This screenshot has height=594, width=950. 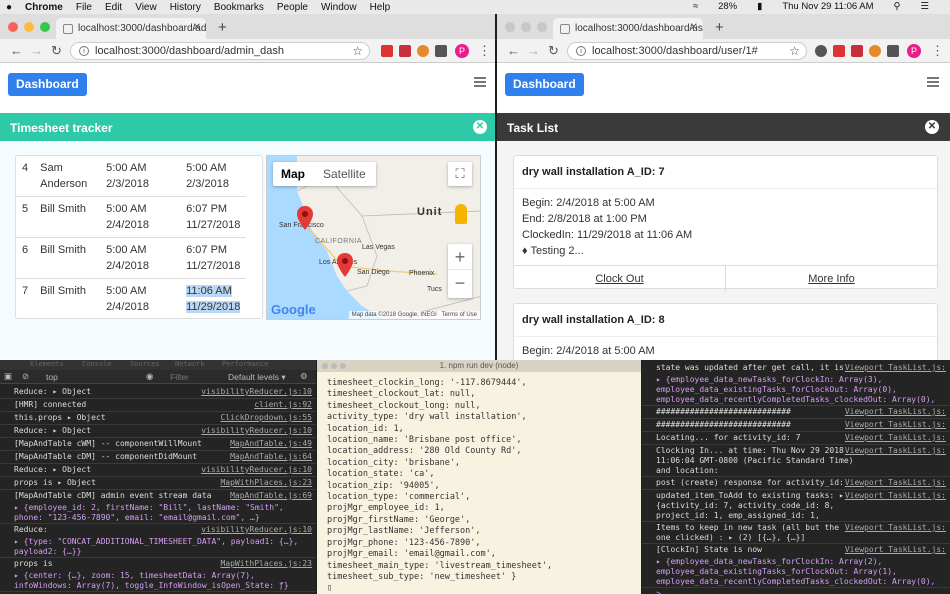 What do you see at coordinates (480, 127) in the screenshot?
I see `close-panel-icon: ✕` at bounding box center [480, 127].